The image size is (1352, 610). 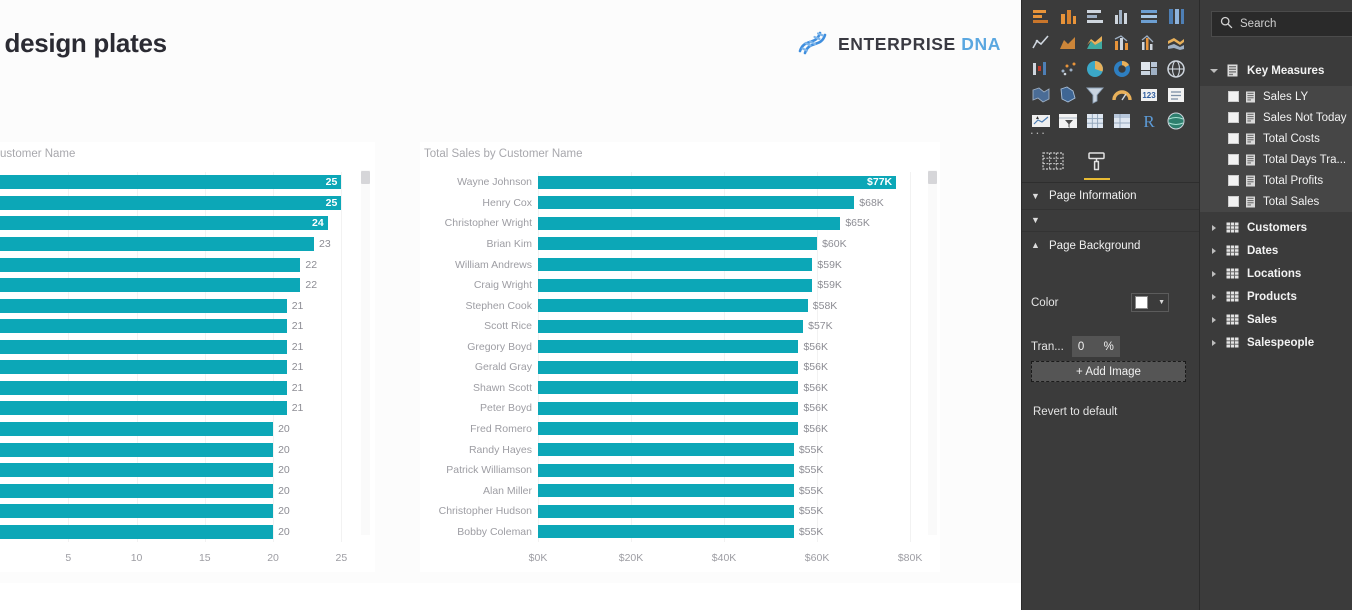 I want to click on field-item-products: Products, so click(x=1276, y=296).